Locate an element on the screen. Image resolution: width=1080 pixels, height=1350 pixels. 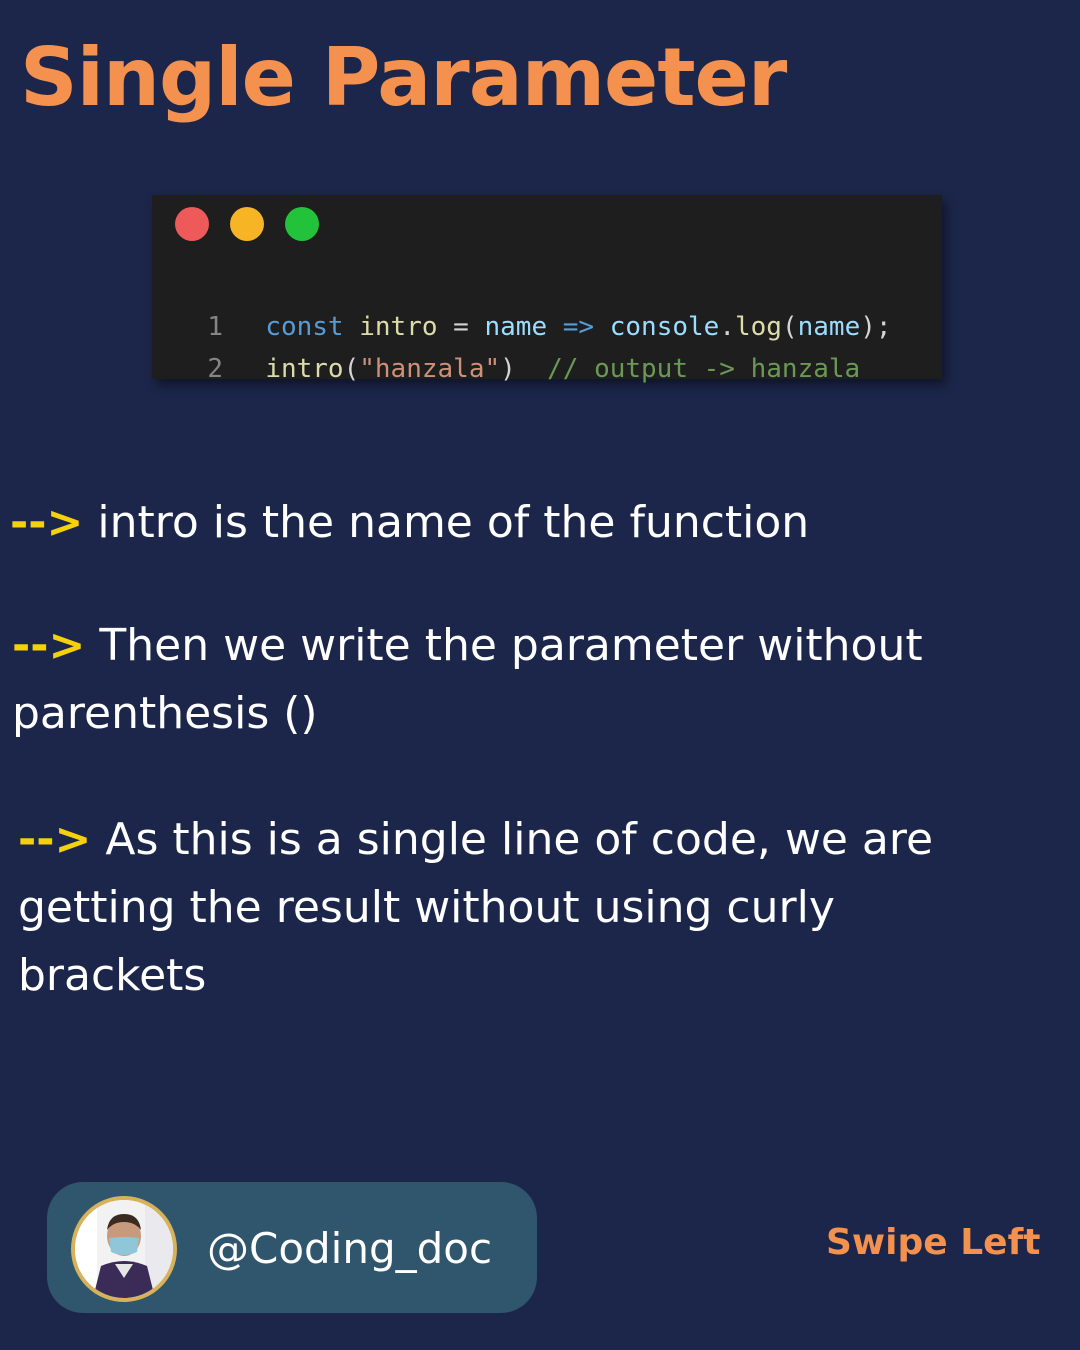
close-dot-icon is located at coordinates (192, 224).